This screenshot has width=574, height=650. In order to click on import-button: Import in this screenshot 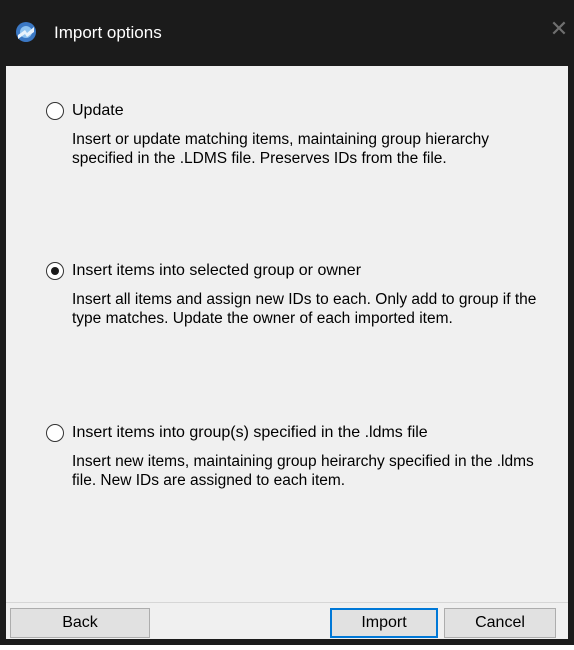, I will do `click(384, 623)`.